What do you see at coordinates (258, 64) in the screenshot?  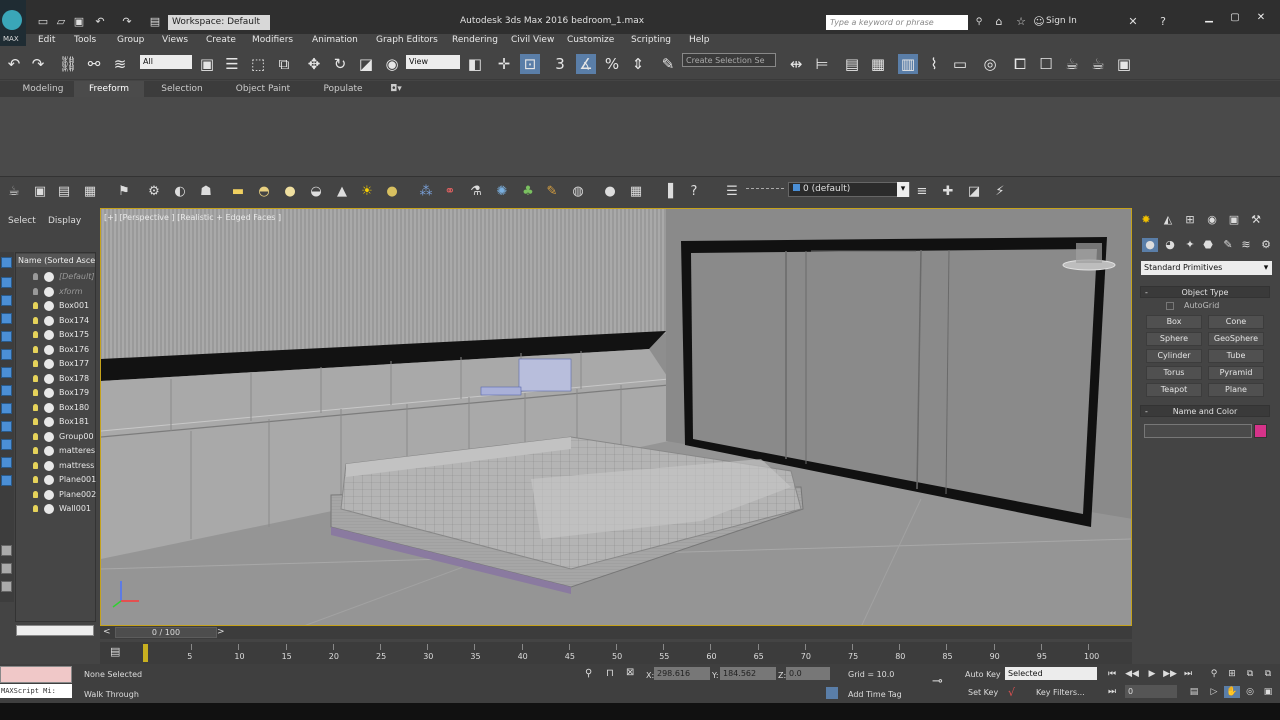 I see `region-select-icon: ⬚` at bounding box center [258, 64].